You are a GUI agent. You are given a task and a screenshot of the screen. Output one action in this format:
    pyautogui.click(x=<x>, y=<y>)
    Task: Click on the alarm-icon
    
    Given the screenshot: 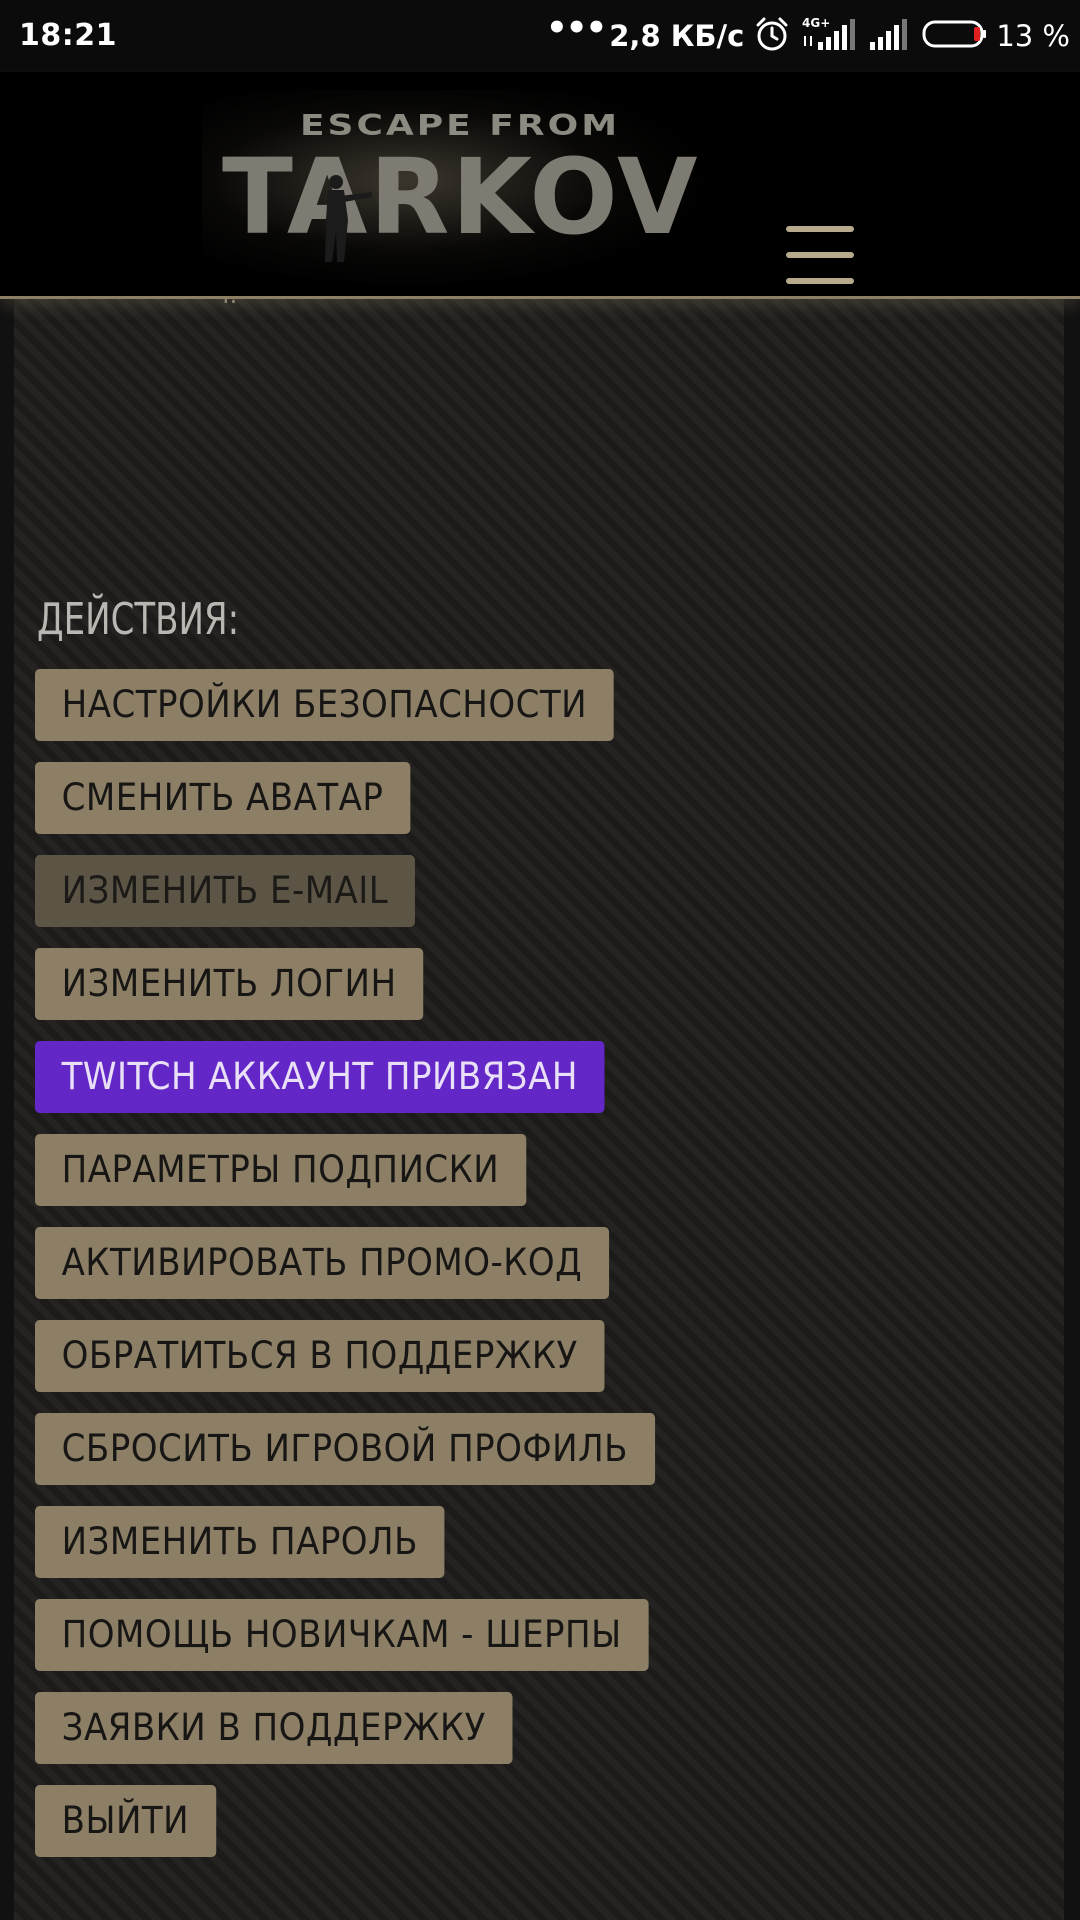 What is the action you would take?
    pyautogui.click(x=772, y=36)
    